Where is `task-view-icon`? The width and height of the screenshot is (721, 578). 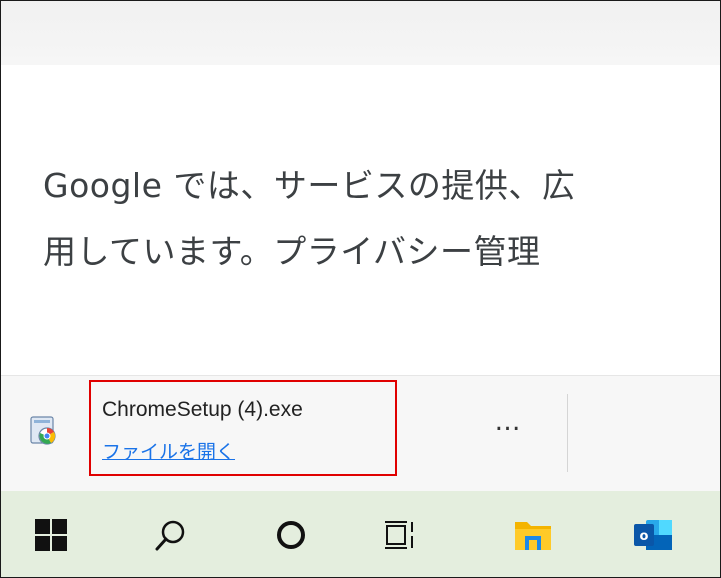
task-view-icon is located at coordinates (401, 535).